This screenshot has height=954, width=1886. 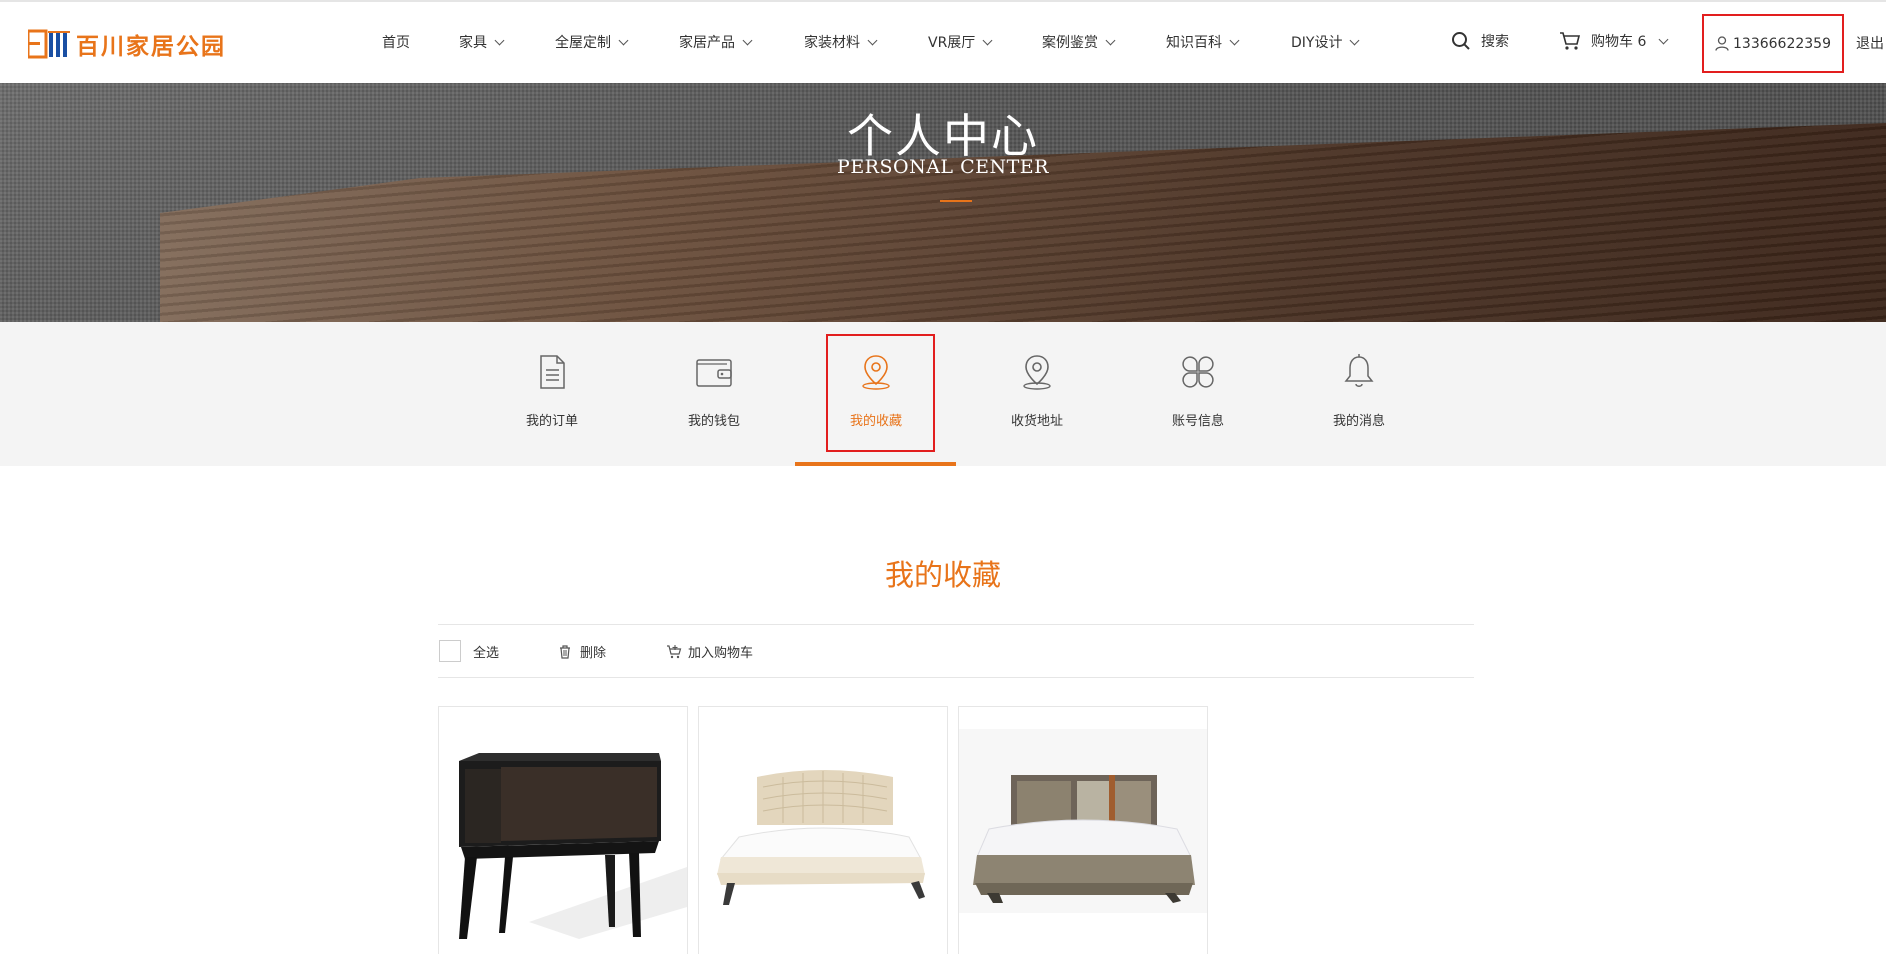 What do you see at coordinates (956, 201) in the screenshot?
I see `banner-divider` at bounding box center [956, 201].